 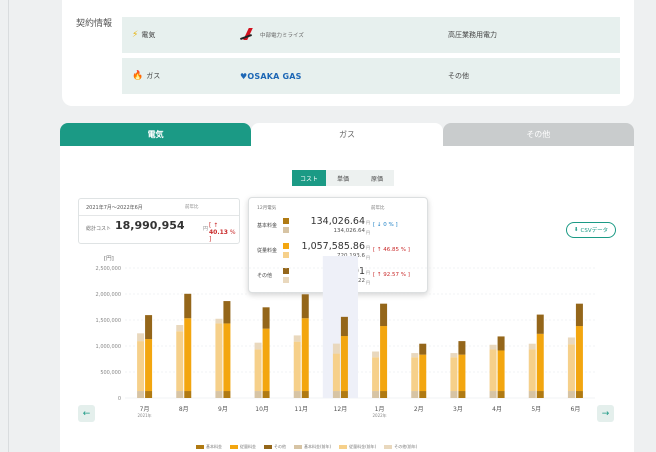 What do you see at coordinates (146, 76) in the screenshot?
I see `contract-utility: 🔥 ガス` at bounding box center [146, 76].